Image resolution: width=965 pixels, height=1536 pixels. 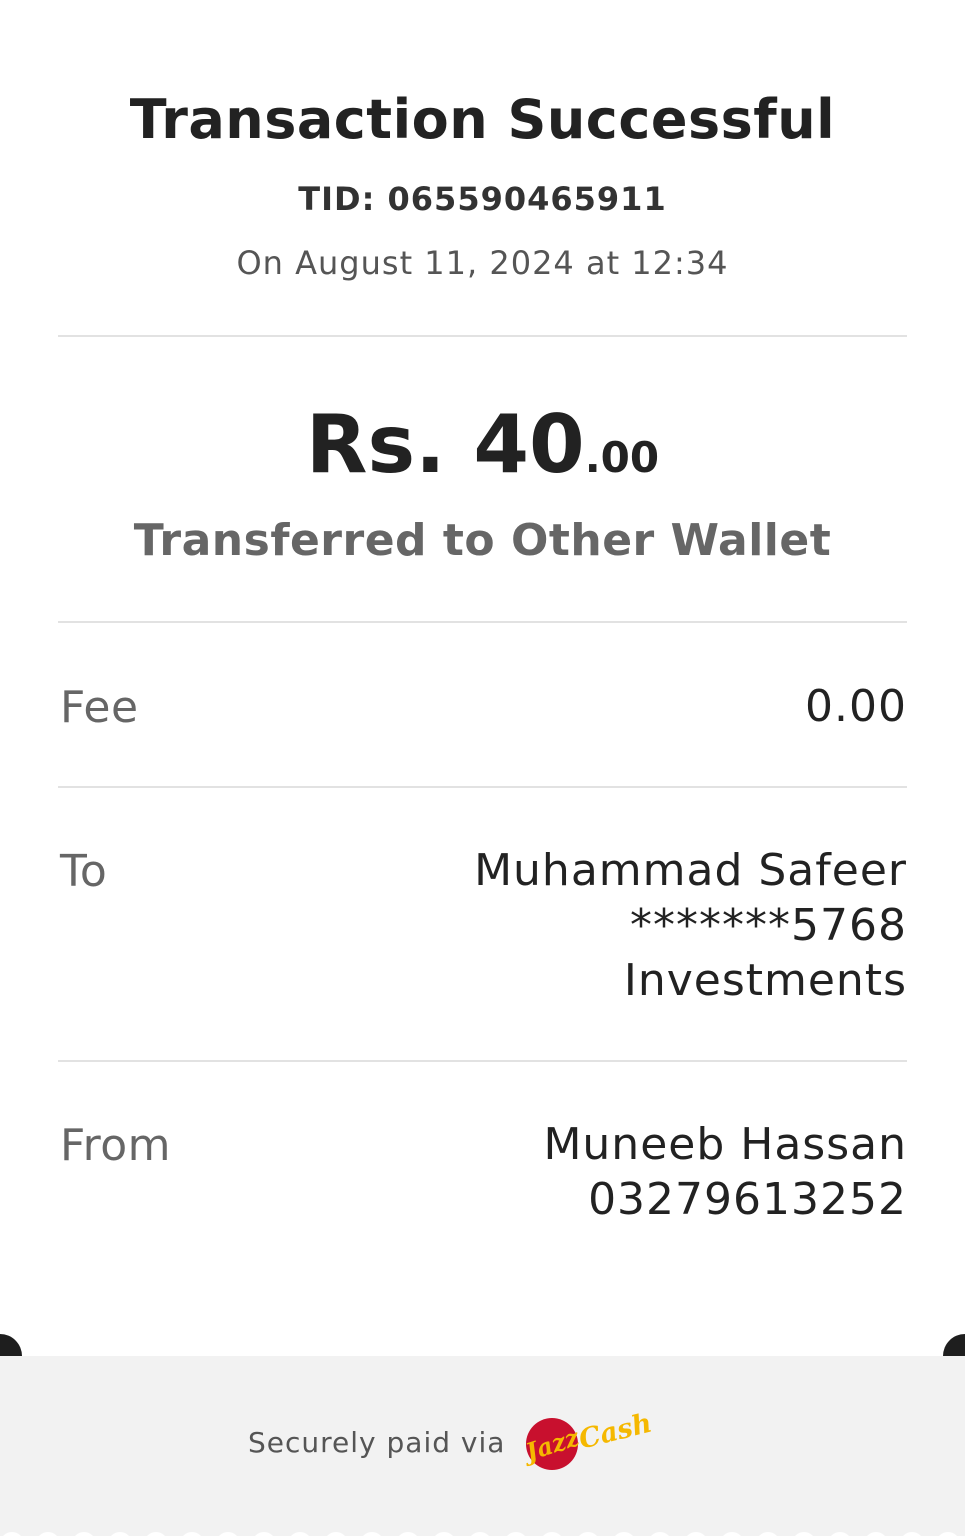 I want to click on to-label: To, so click(x=84, y=871).